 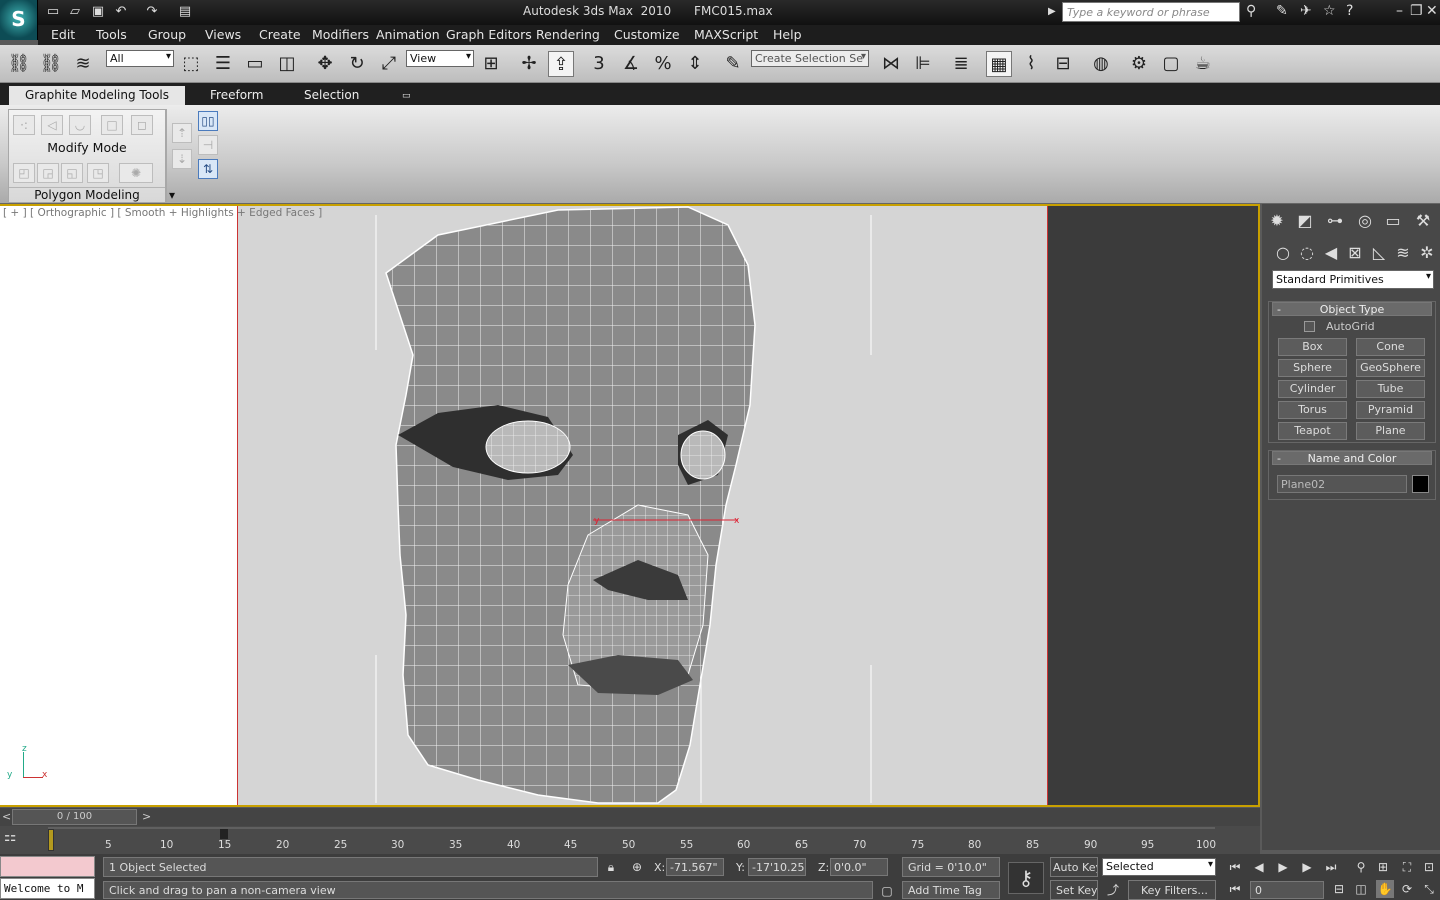 I want to click on key-marker, so click(x=224, y=834).